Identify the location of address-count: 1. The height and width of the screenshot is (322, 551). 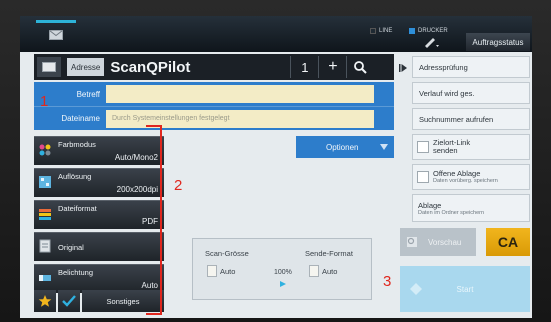
(304, 67).